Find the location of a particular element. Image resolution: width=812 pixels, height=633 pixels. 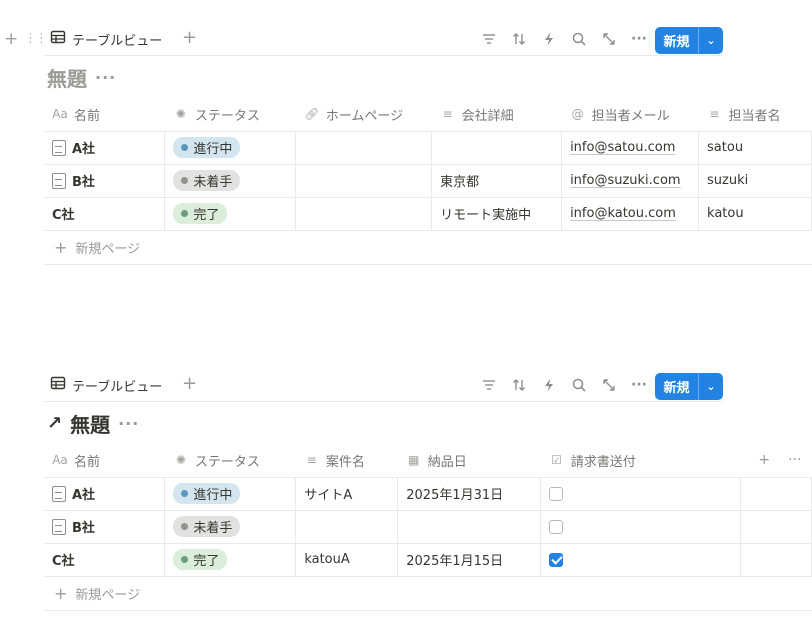

column-header-delivery: ▦ 納品日 is located at coordinates (469, 461).